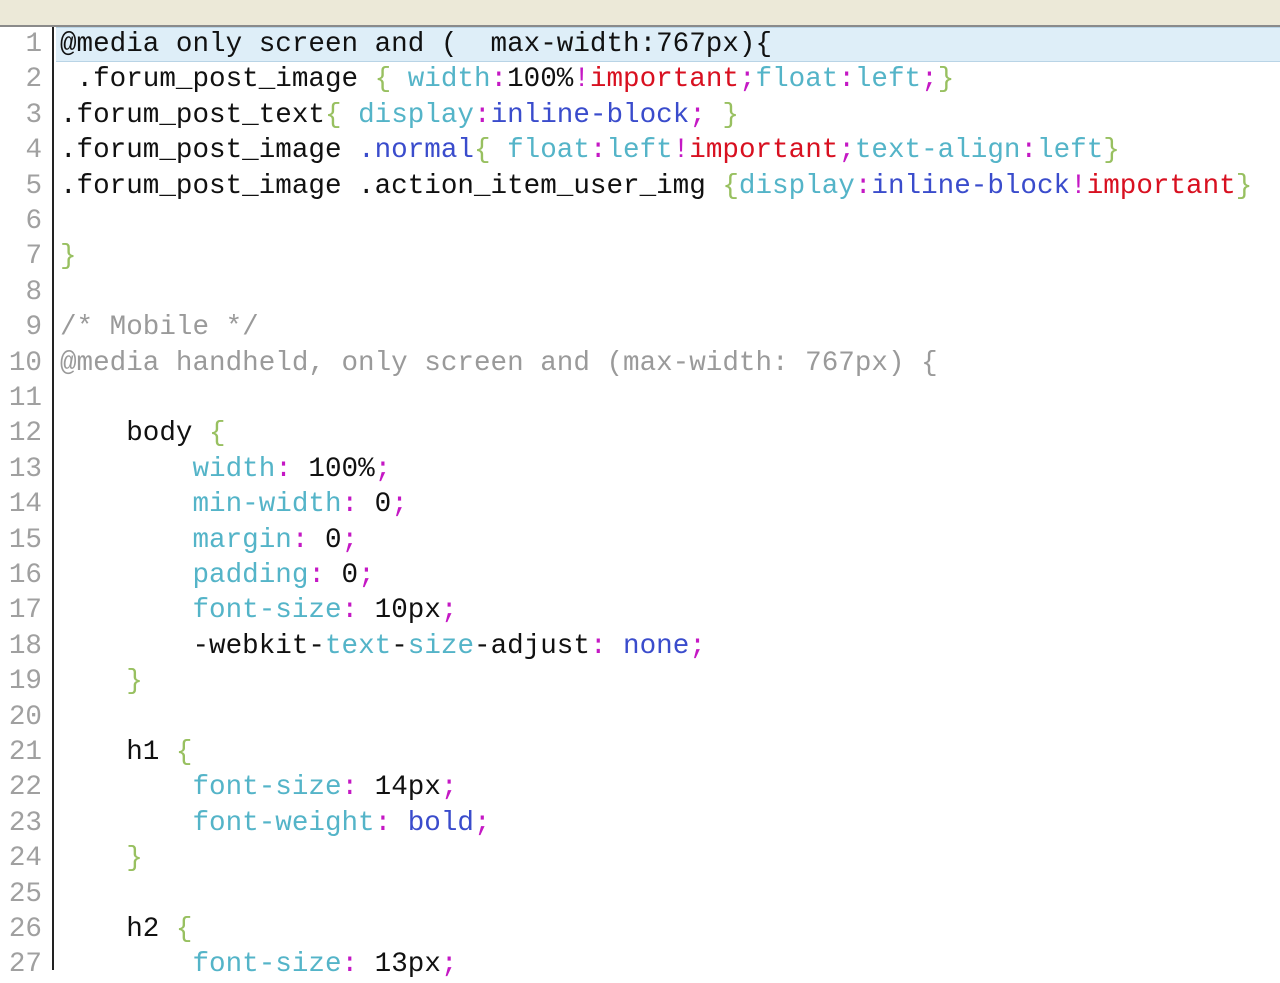 Image resolution: width=1280 pixels, height=983 pixels. Describe the element at coordinates (668, 787) in the screenshot. I see `line-code: font-size: 14px;` at that location.